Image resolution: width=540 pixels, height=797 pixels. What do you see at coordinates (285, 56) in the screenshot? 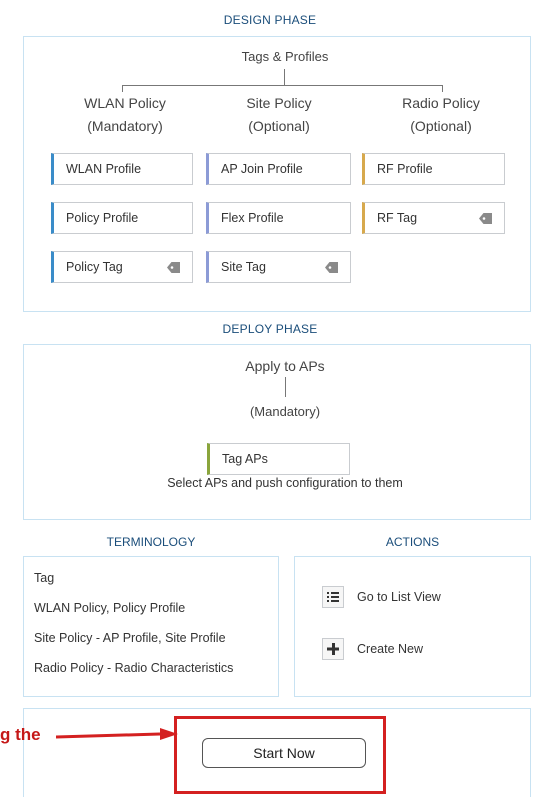
I see `tags-profiles-label: Tags & Profiles` at bounding box center [285, 56].